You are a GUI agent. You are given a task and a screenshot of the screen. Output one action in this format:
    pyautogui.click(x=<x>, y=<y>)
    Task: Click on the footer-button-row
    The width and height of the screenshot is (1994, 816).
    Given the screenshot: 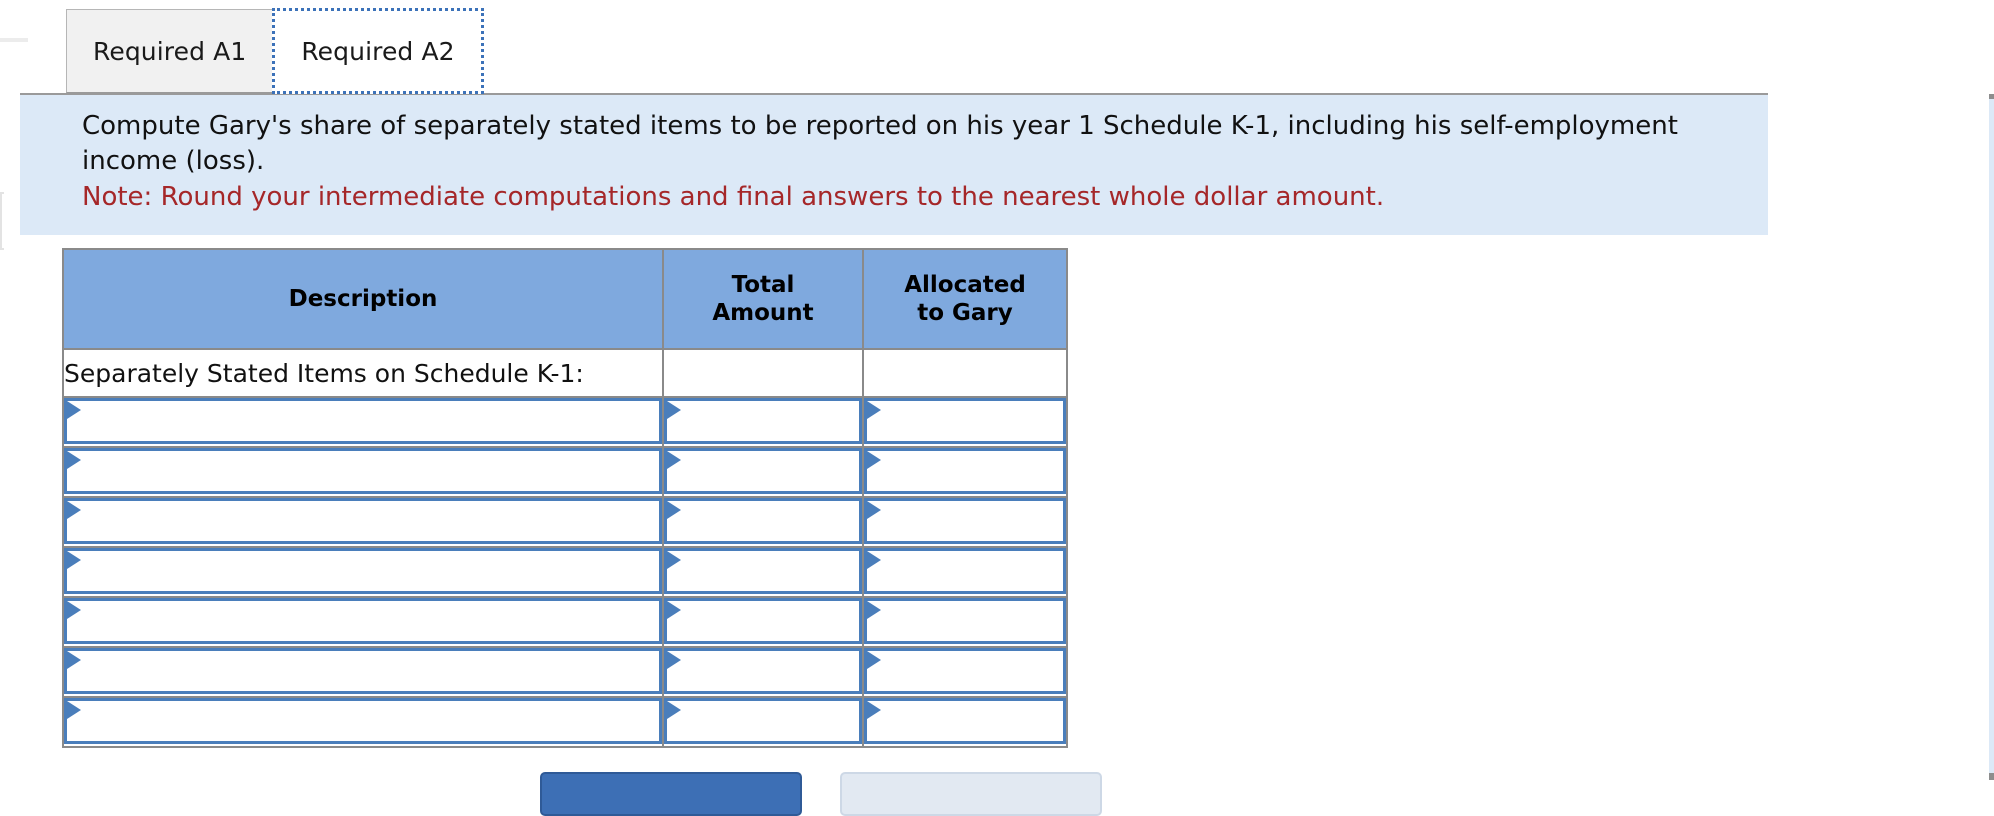 What is the action you would take?
    pyautogui.click(x=821, y=794)
    